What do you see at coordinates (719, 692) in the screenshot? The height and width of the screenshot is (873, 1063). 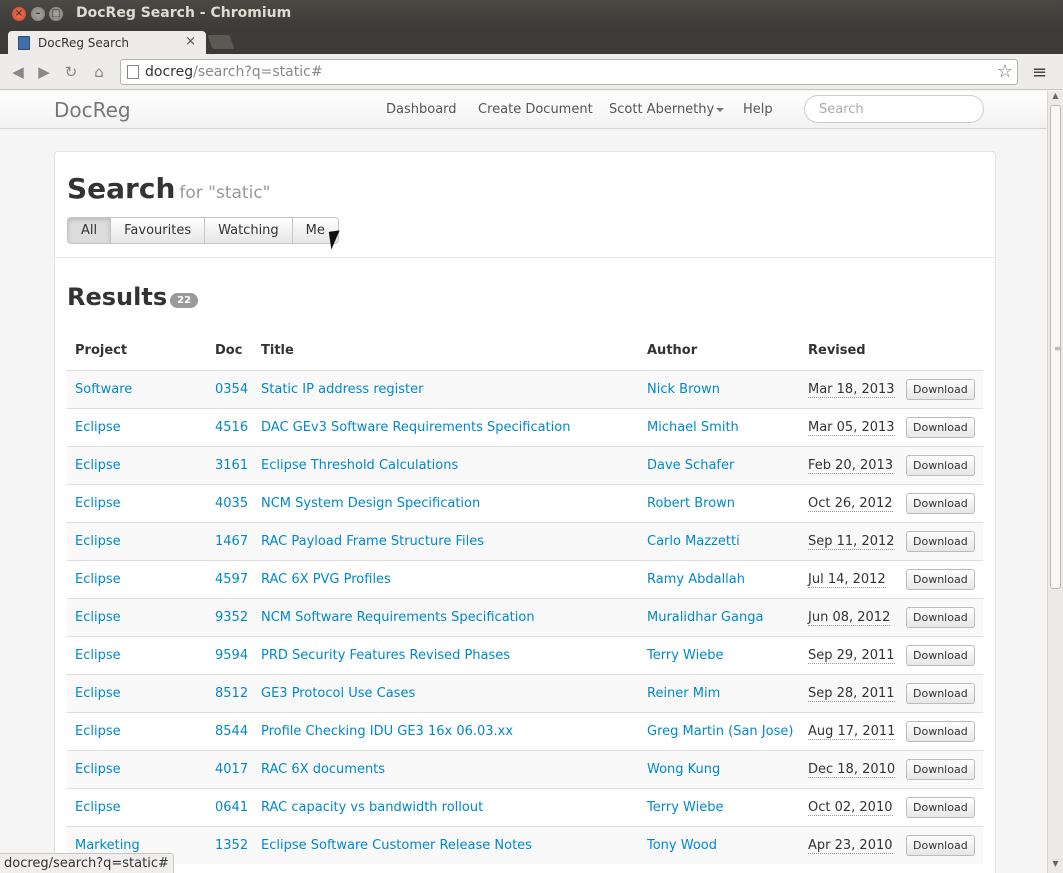 I see `author-link: Reiner Mim` at bounding box center [719, 692].